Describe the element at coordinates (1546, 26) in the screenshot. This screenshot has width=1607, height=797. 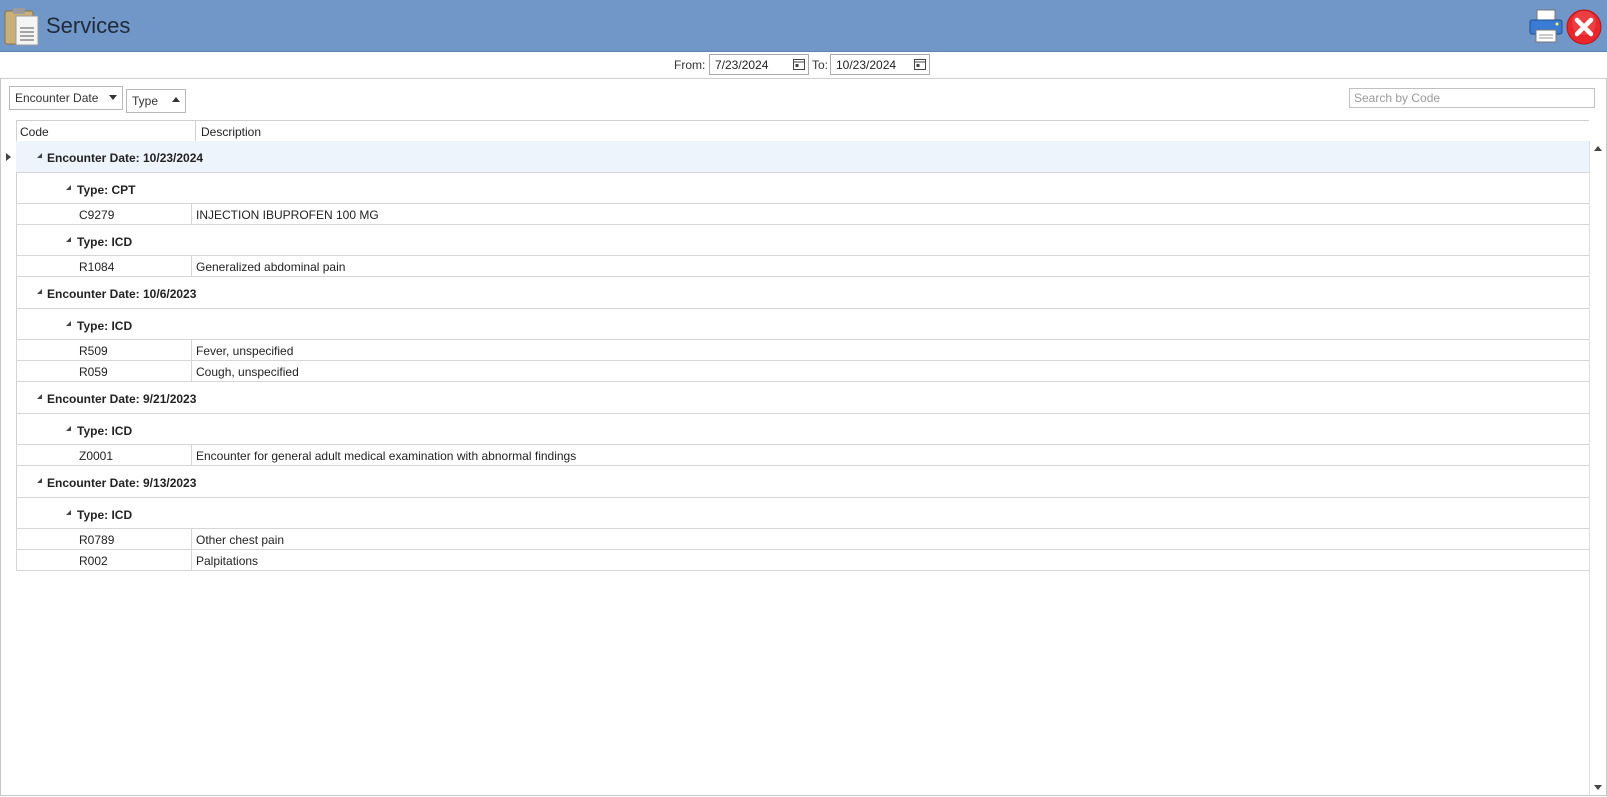
I see `printer-icon` at that location.